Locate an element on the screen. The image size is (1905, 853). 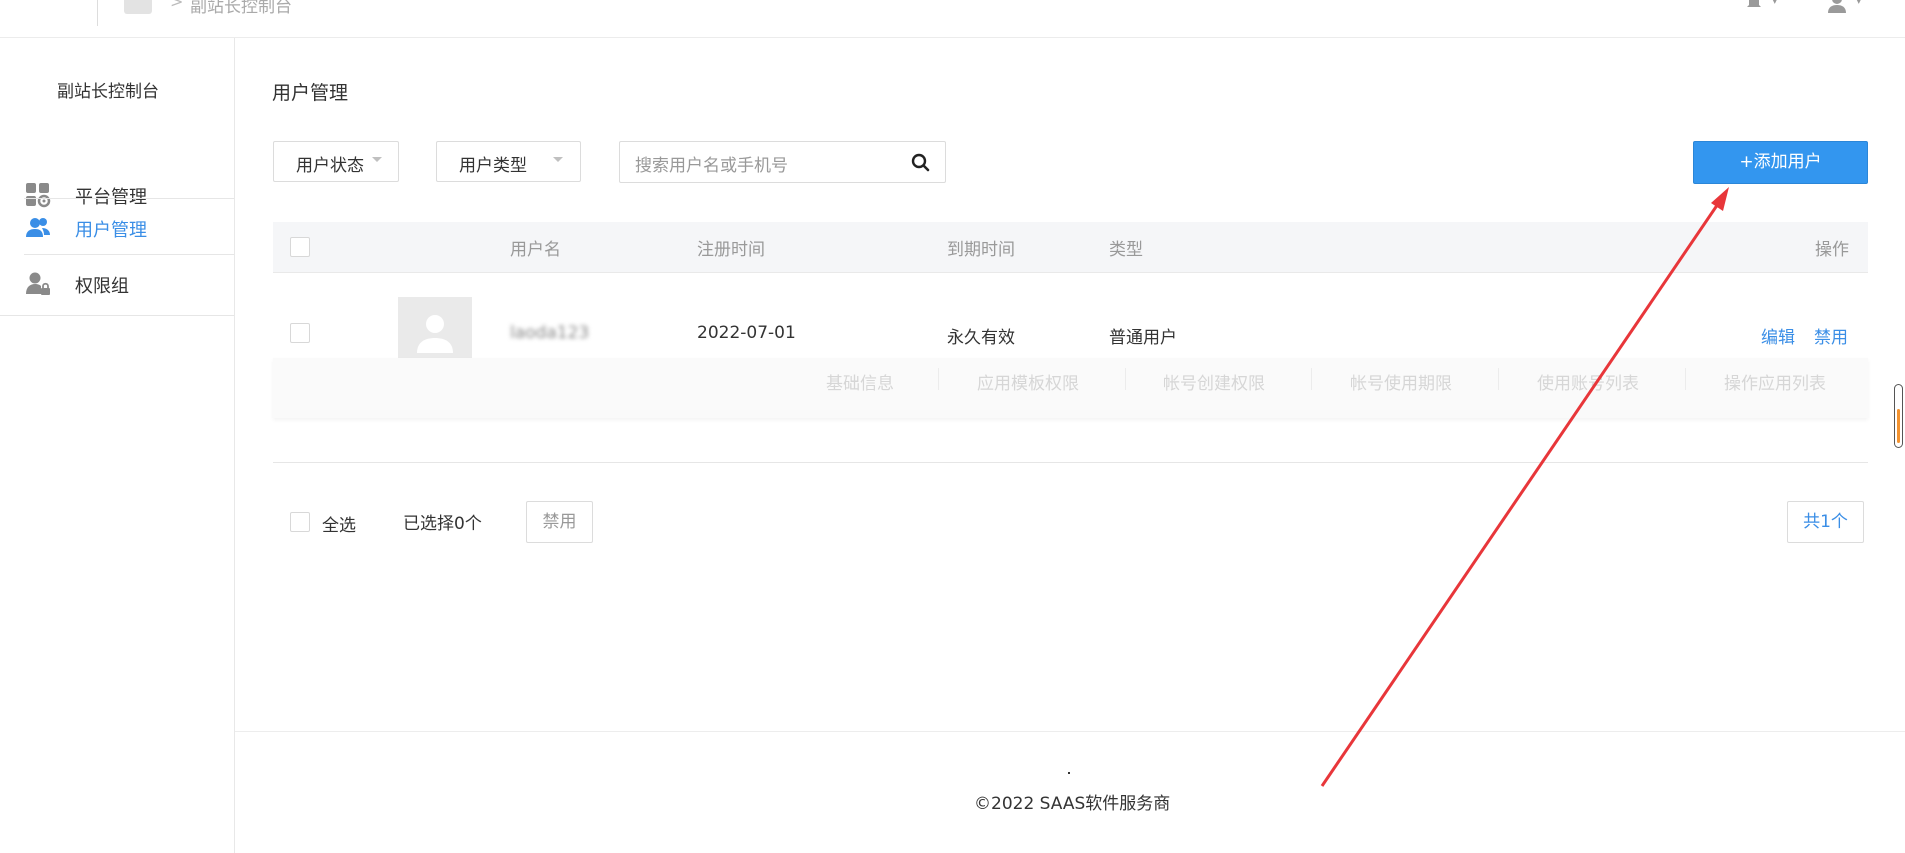
table-bottom-divider is located at coordinates (1070, 462).